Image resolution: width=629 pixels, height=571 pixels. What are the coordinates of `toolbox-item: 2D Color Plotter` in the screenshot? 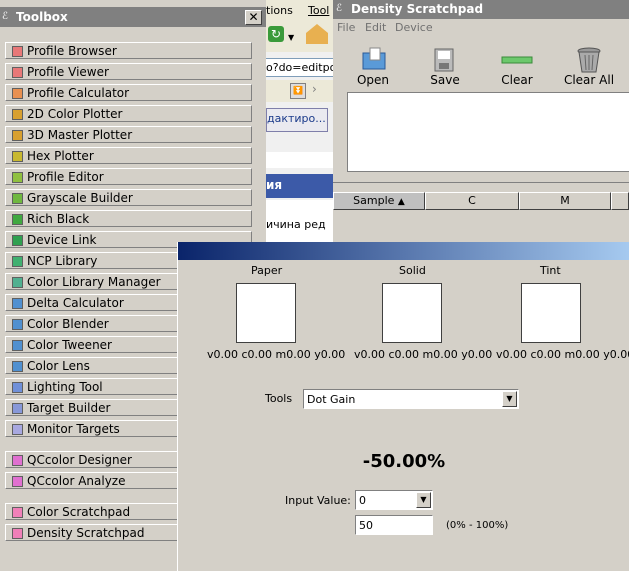 It's located at (128, 113).